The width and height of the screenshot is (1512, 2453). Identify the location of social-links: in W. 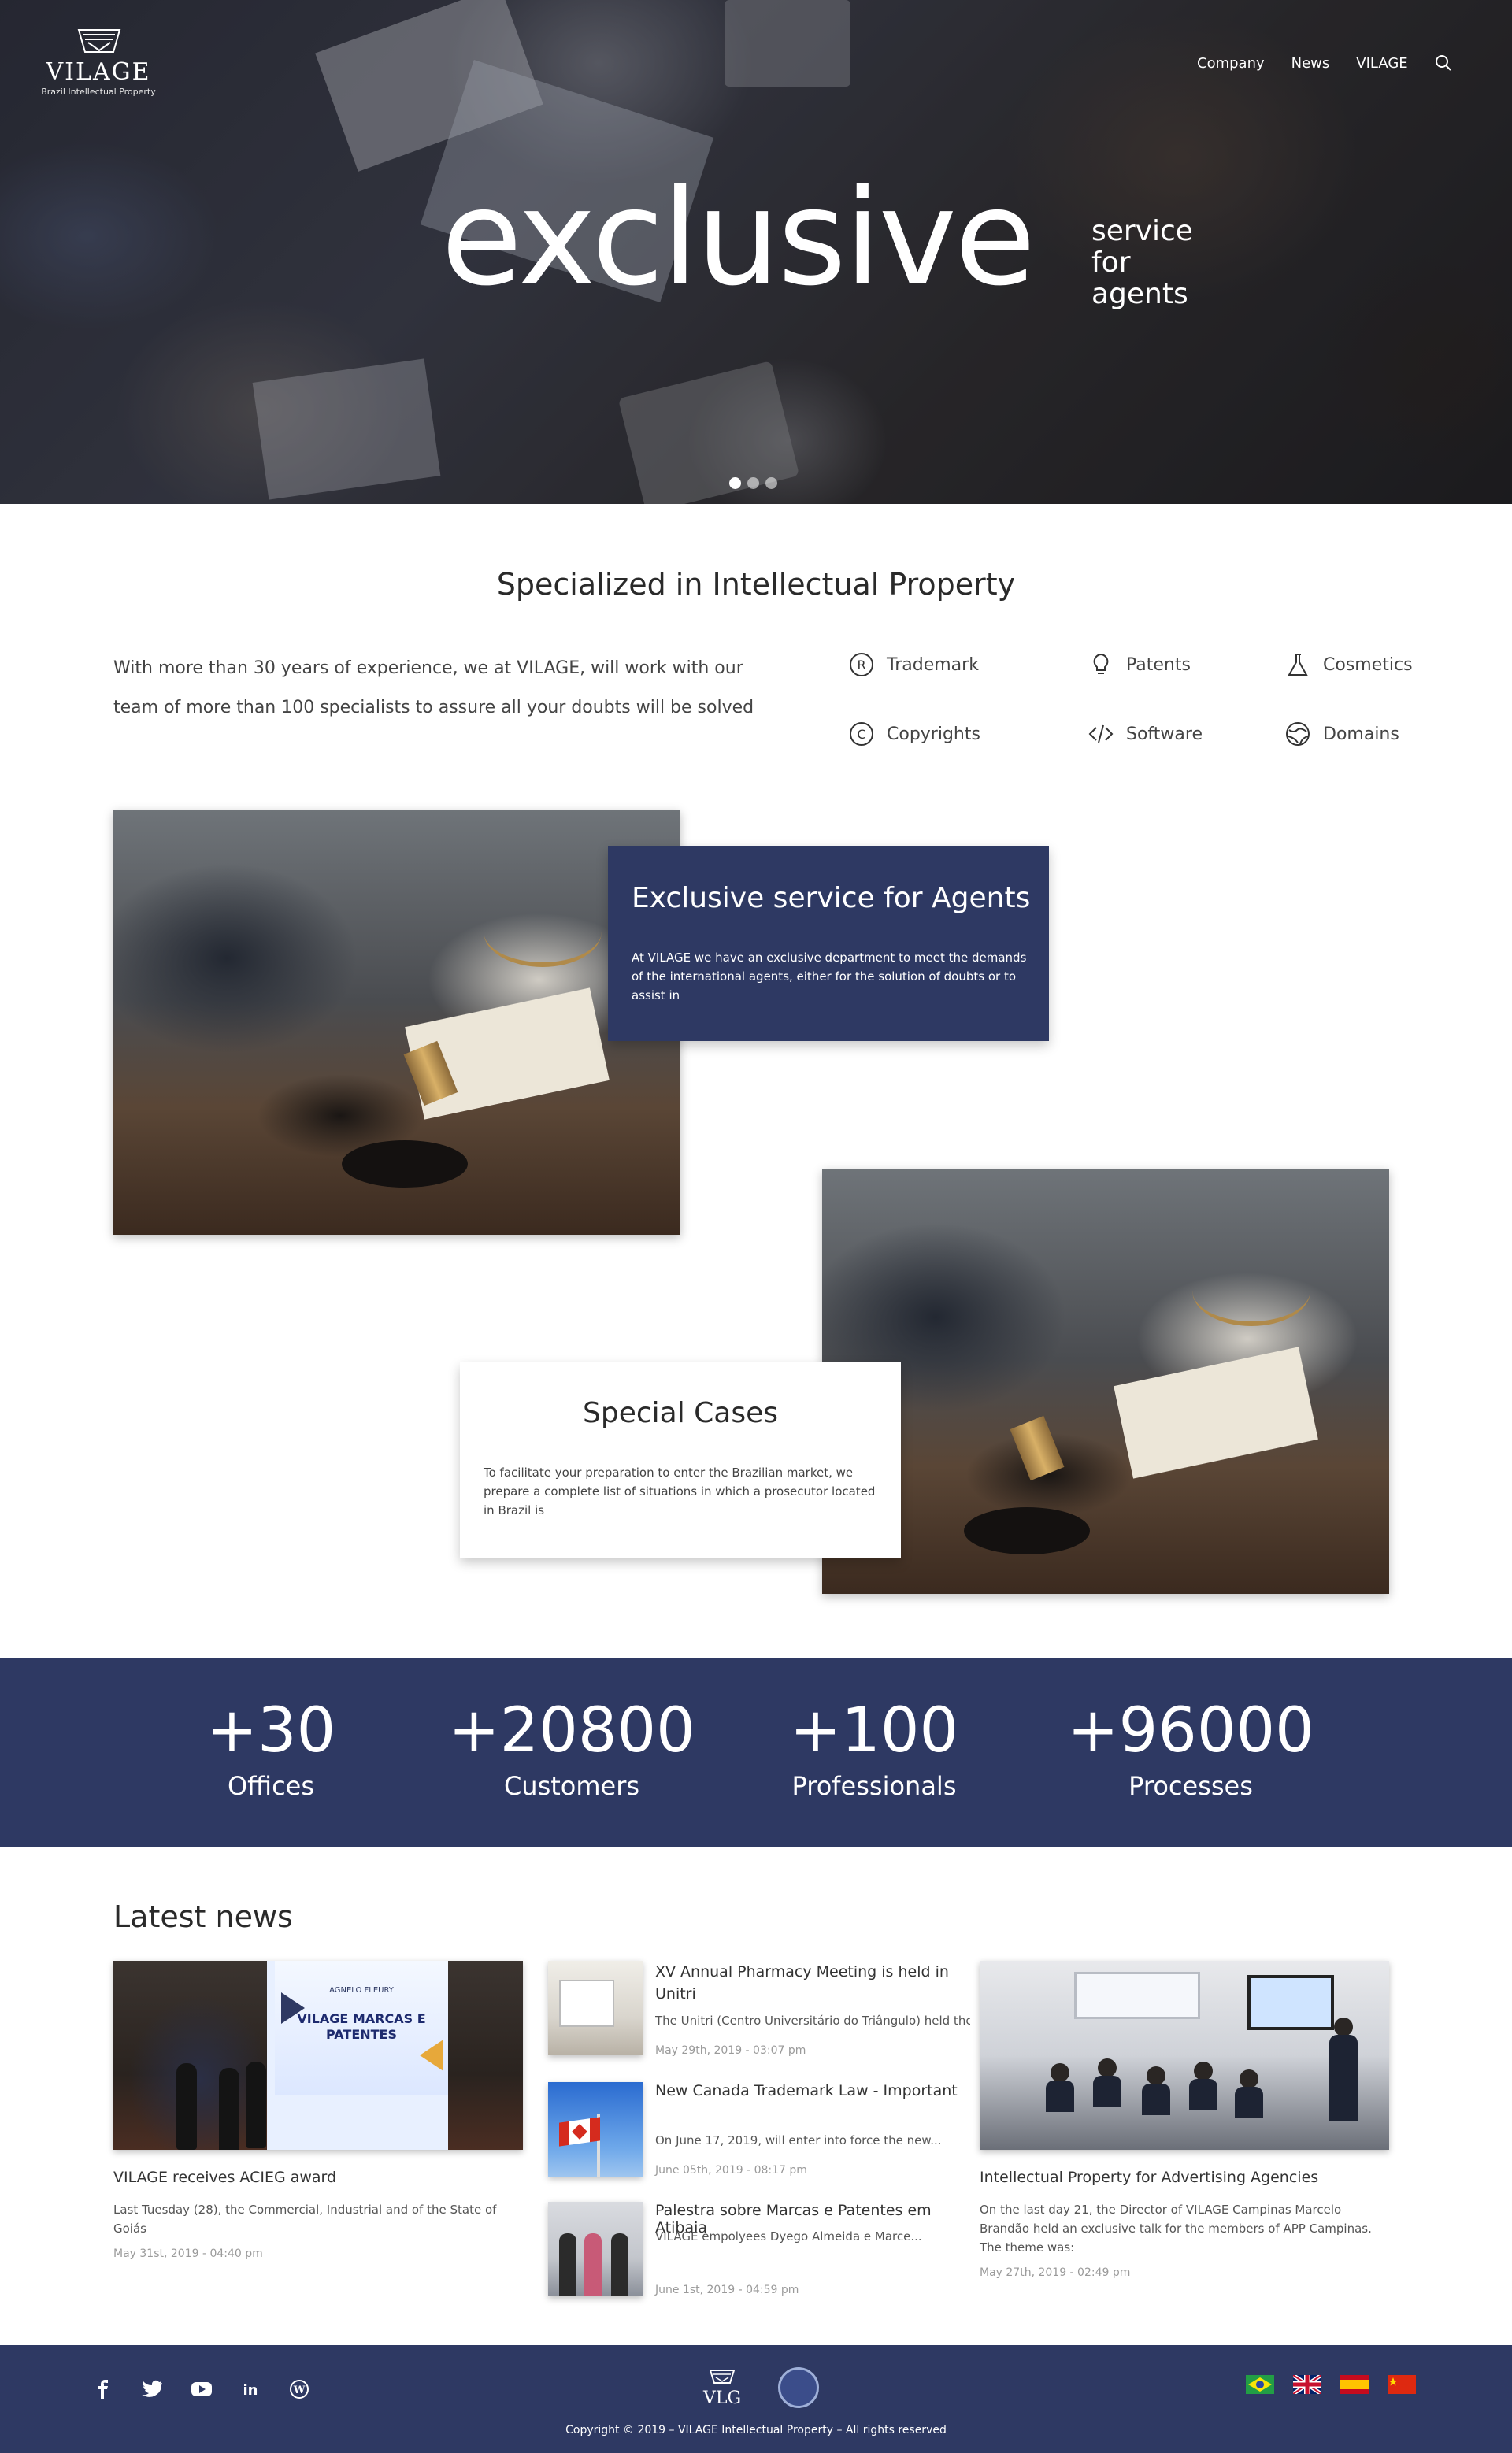
(210, 2389).